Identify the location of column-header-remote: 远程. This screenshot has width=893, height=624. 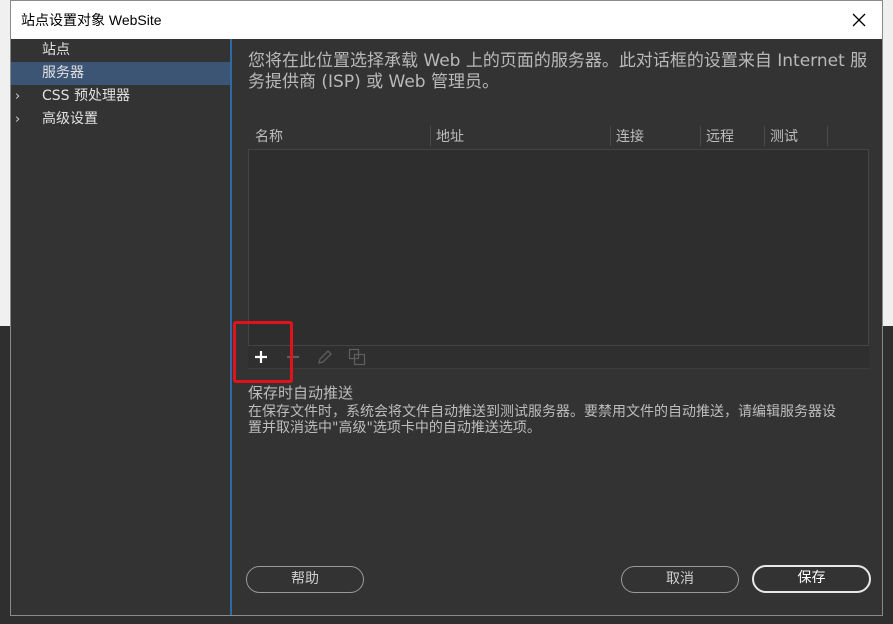
(720, 136).